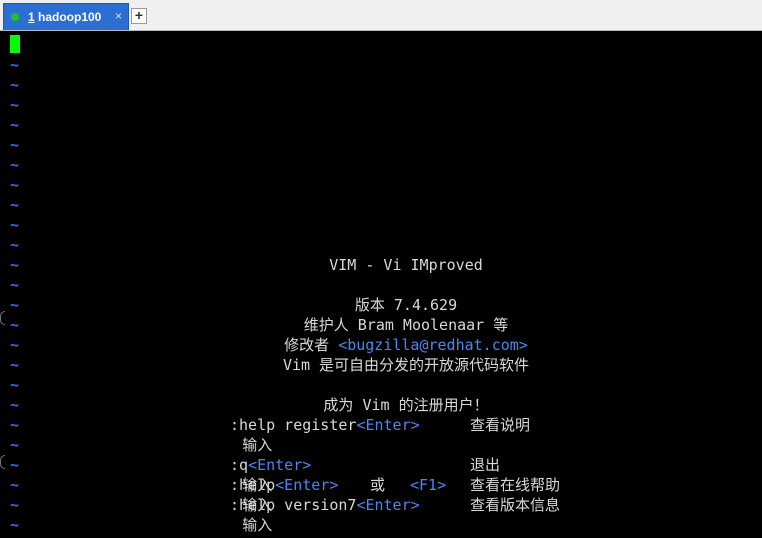 The width and height of the screenshot is (762, 538). What do you see at coordinates (406, 405) in the screenshot?
I see `vim-register-heading: 成为 Vim 的注册用户！` at bounding box center [406, 405].